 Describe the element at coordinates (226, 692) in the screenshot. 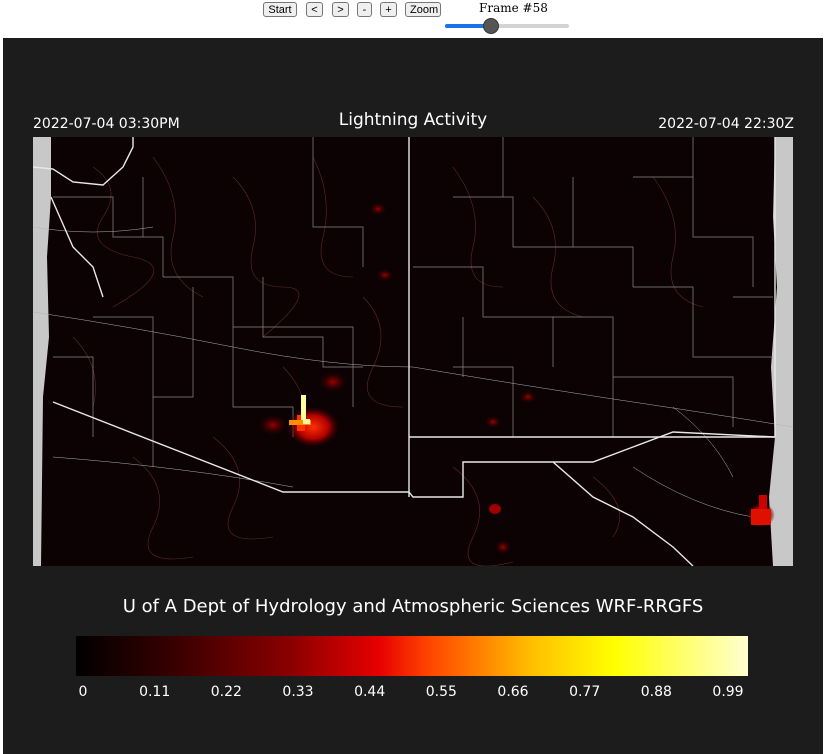

I see `colorbar-tick-label: 0.22` at that location.